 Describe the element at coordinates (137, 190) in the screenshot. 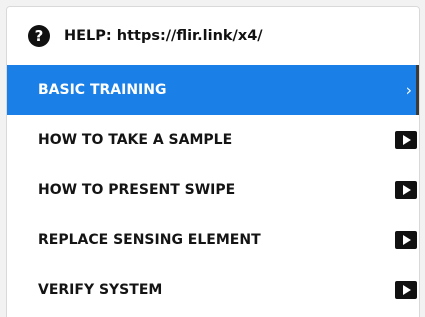

I see `menu-item-label: HOW TO PRESENT SWIPE` at that location.